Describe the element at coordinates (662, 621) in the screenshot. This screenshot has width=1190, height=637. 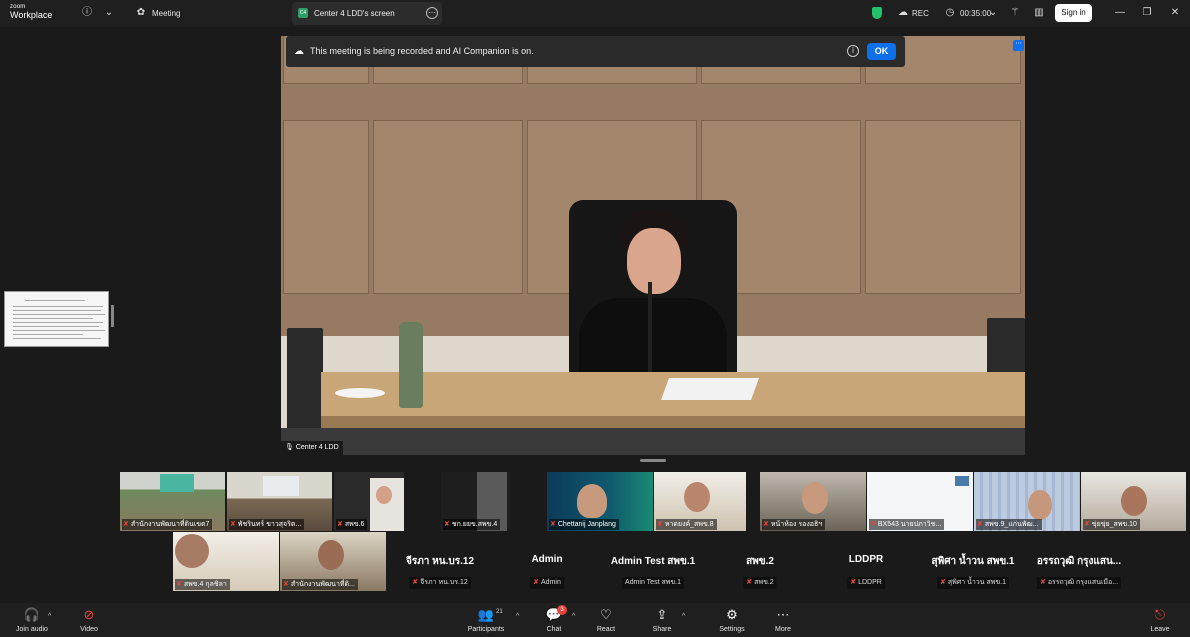
I see `share-button: ⇪ Share` at that location.